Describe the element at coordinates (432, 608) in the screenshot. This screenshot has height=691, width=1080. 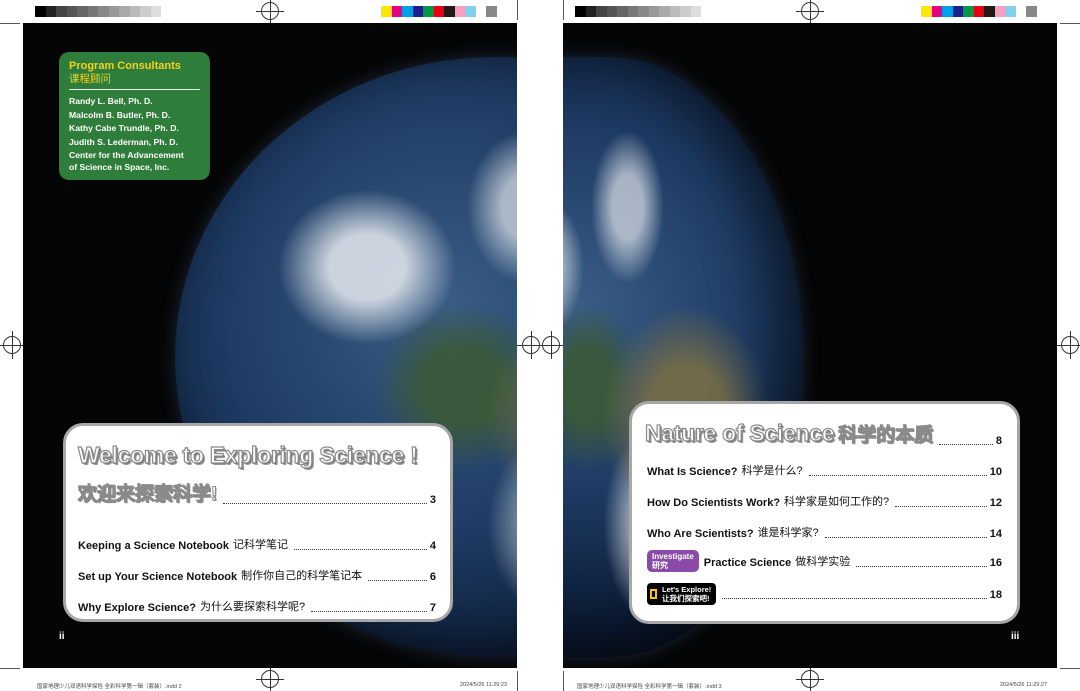
I see `page-number: 7` at that location.